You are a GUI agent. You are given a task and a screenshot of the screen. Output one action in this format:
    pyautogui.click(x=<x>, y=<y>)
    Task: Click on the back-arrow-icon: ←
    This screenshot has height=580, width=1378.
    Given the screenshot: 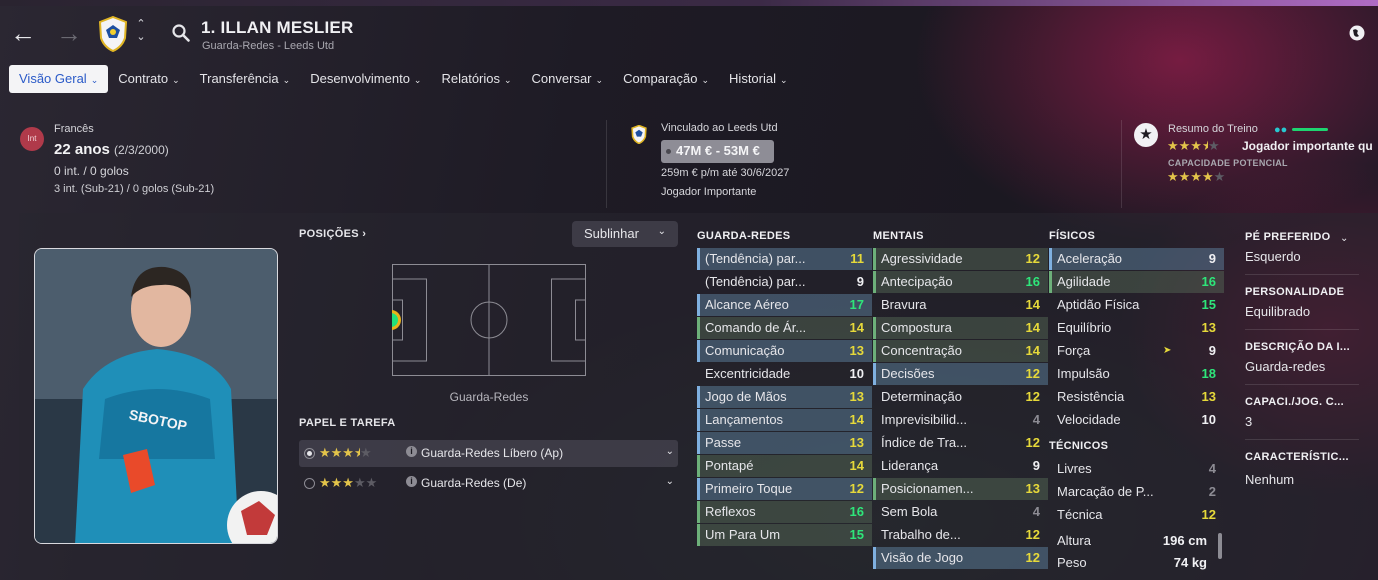 What is the action you would take?
    pyautogui.click(x=23, y=33)
    